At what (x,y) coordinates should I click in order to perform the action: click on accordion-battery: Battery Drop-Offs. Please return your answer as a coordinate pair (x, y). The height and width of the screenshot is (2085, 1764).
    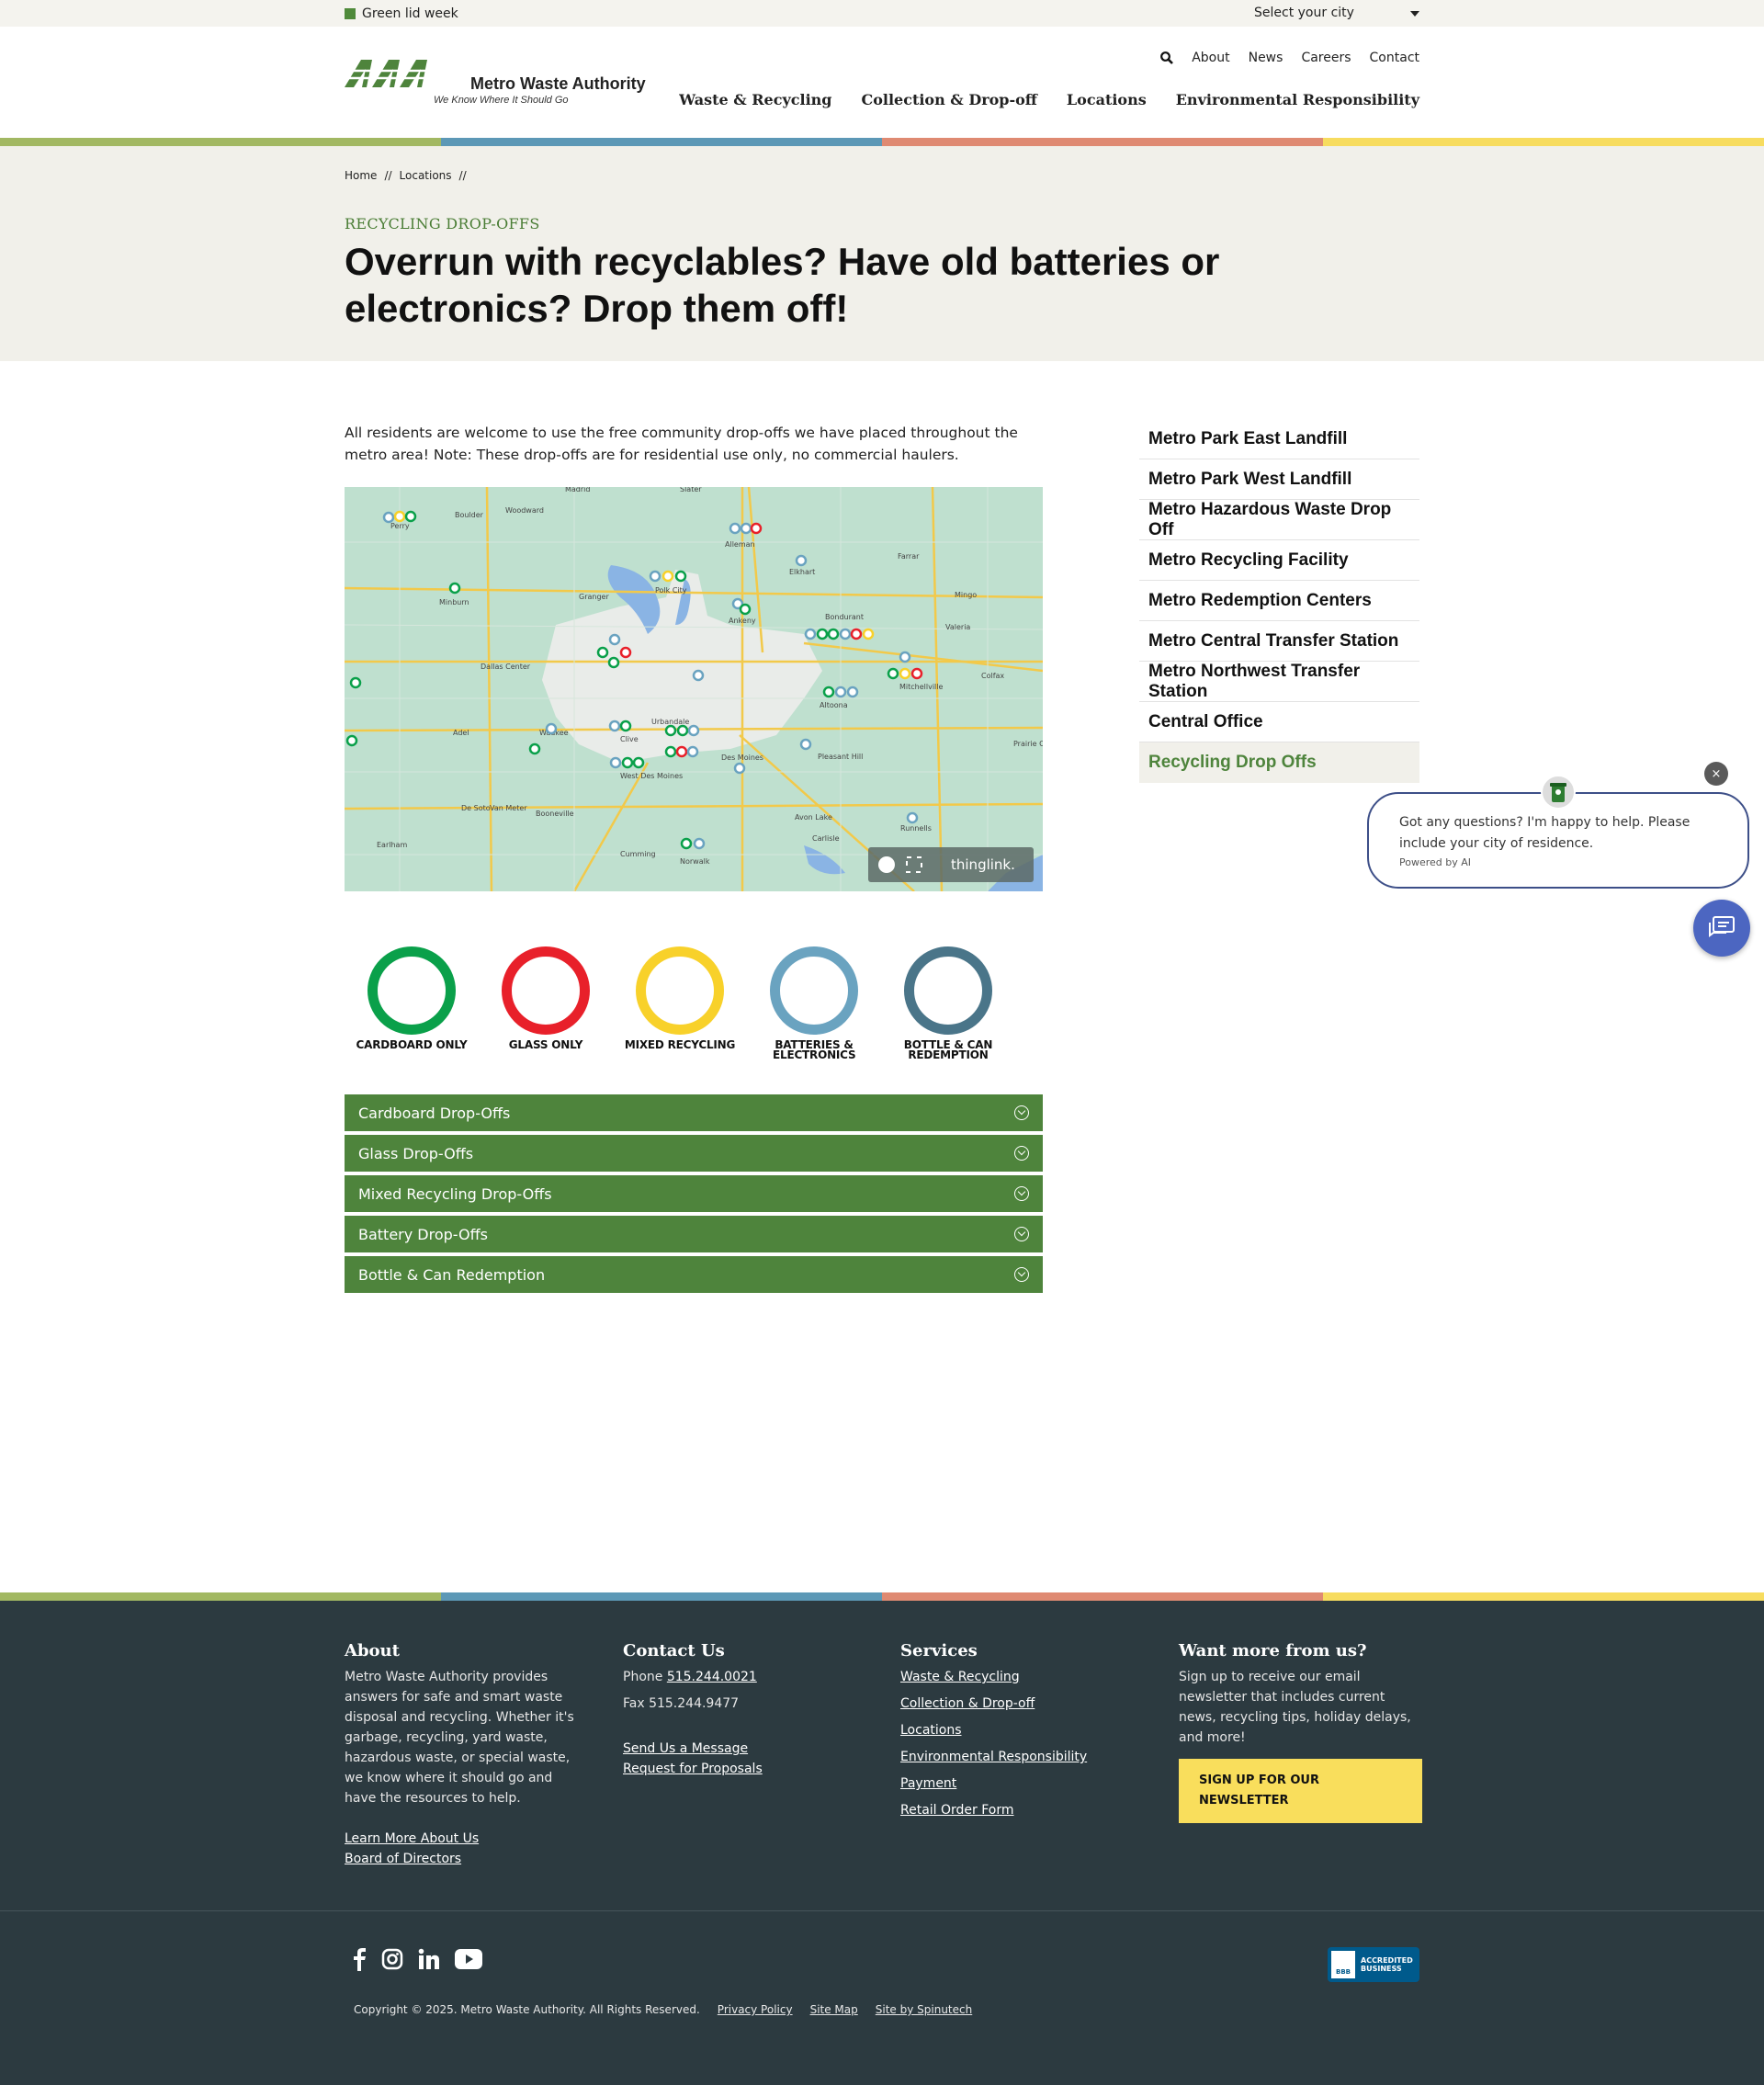
    Looking at the image, I should click on (694, 1234).